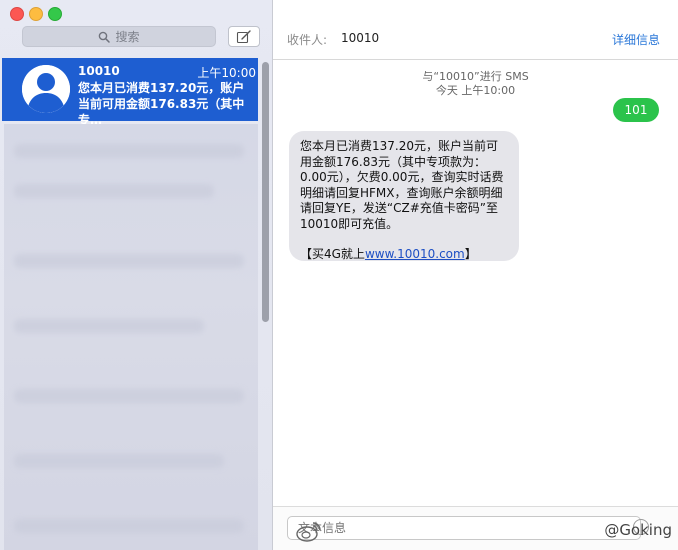  Describe the element at coordinates (127, 37) in the screenshot. I see `search-placeholder: 搜索` at that location.